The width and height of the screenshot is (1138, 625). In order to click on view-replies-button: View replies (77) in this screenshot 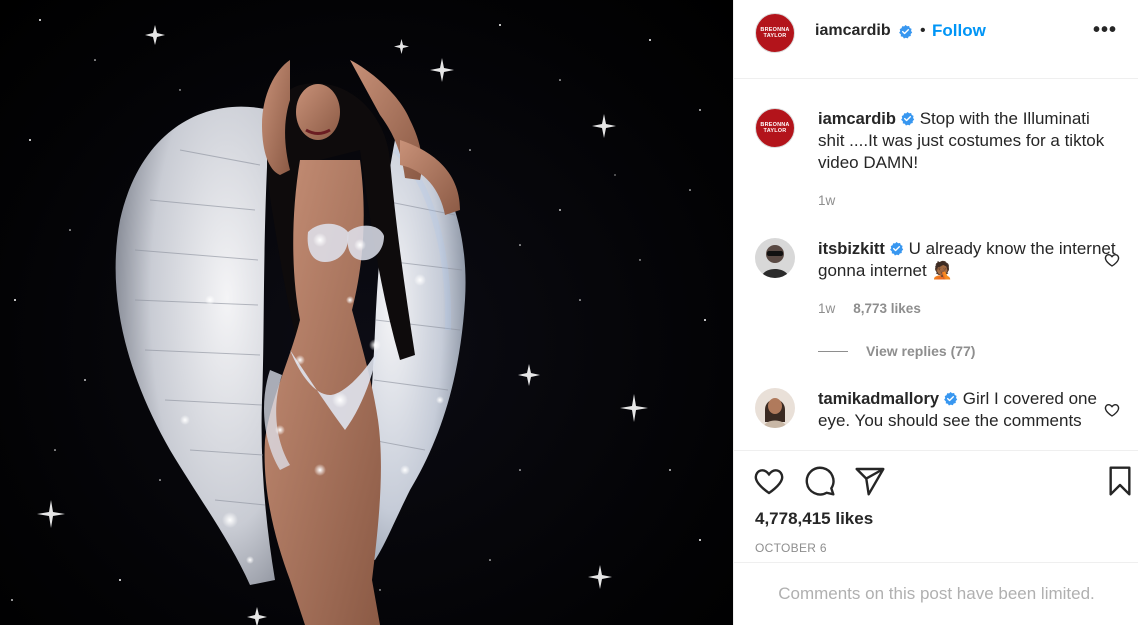, I will do `click(896, 351)`.